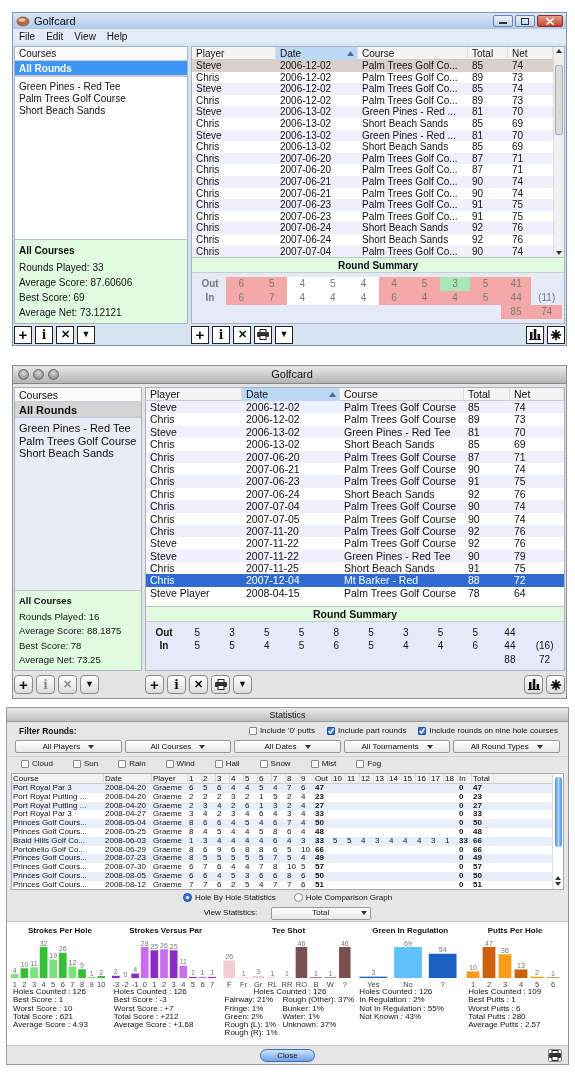 The width and height of the screenshot is (575, 1074). I want to click on dropdown: All Tournaments, so click(397, 746).